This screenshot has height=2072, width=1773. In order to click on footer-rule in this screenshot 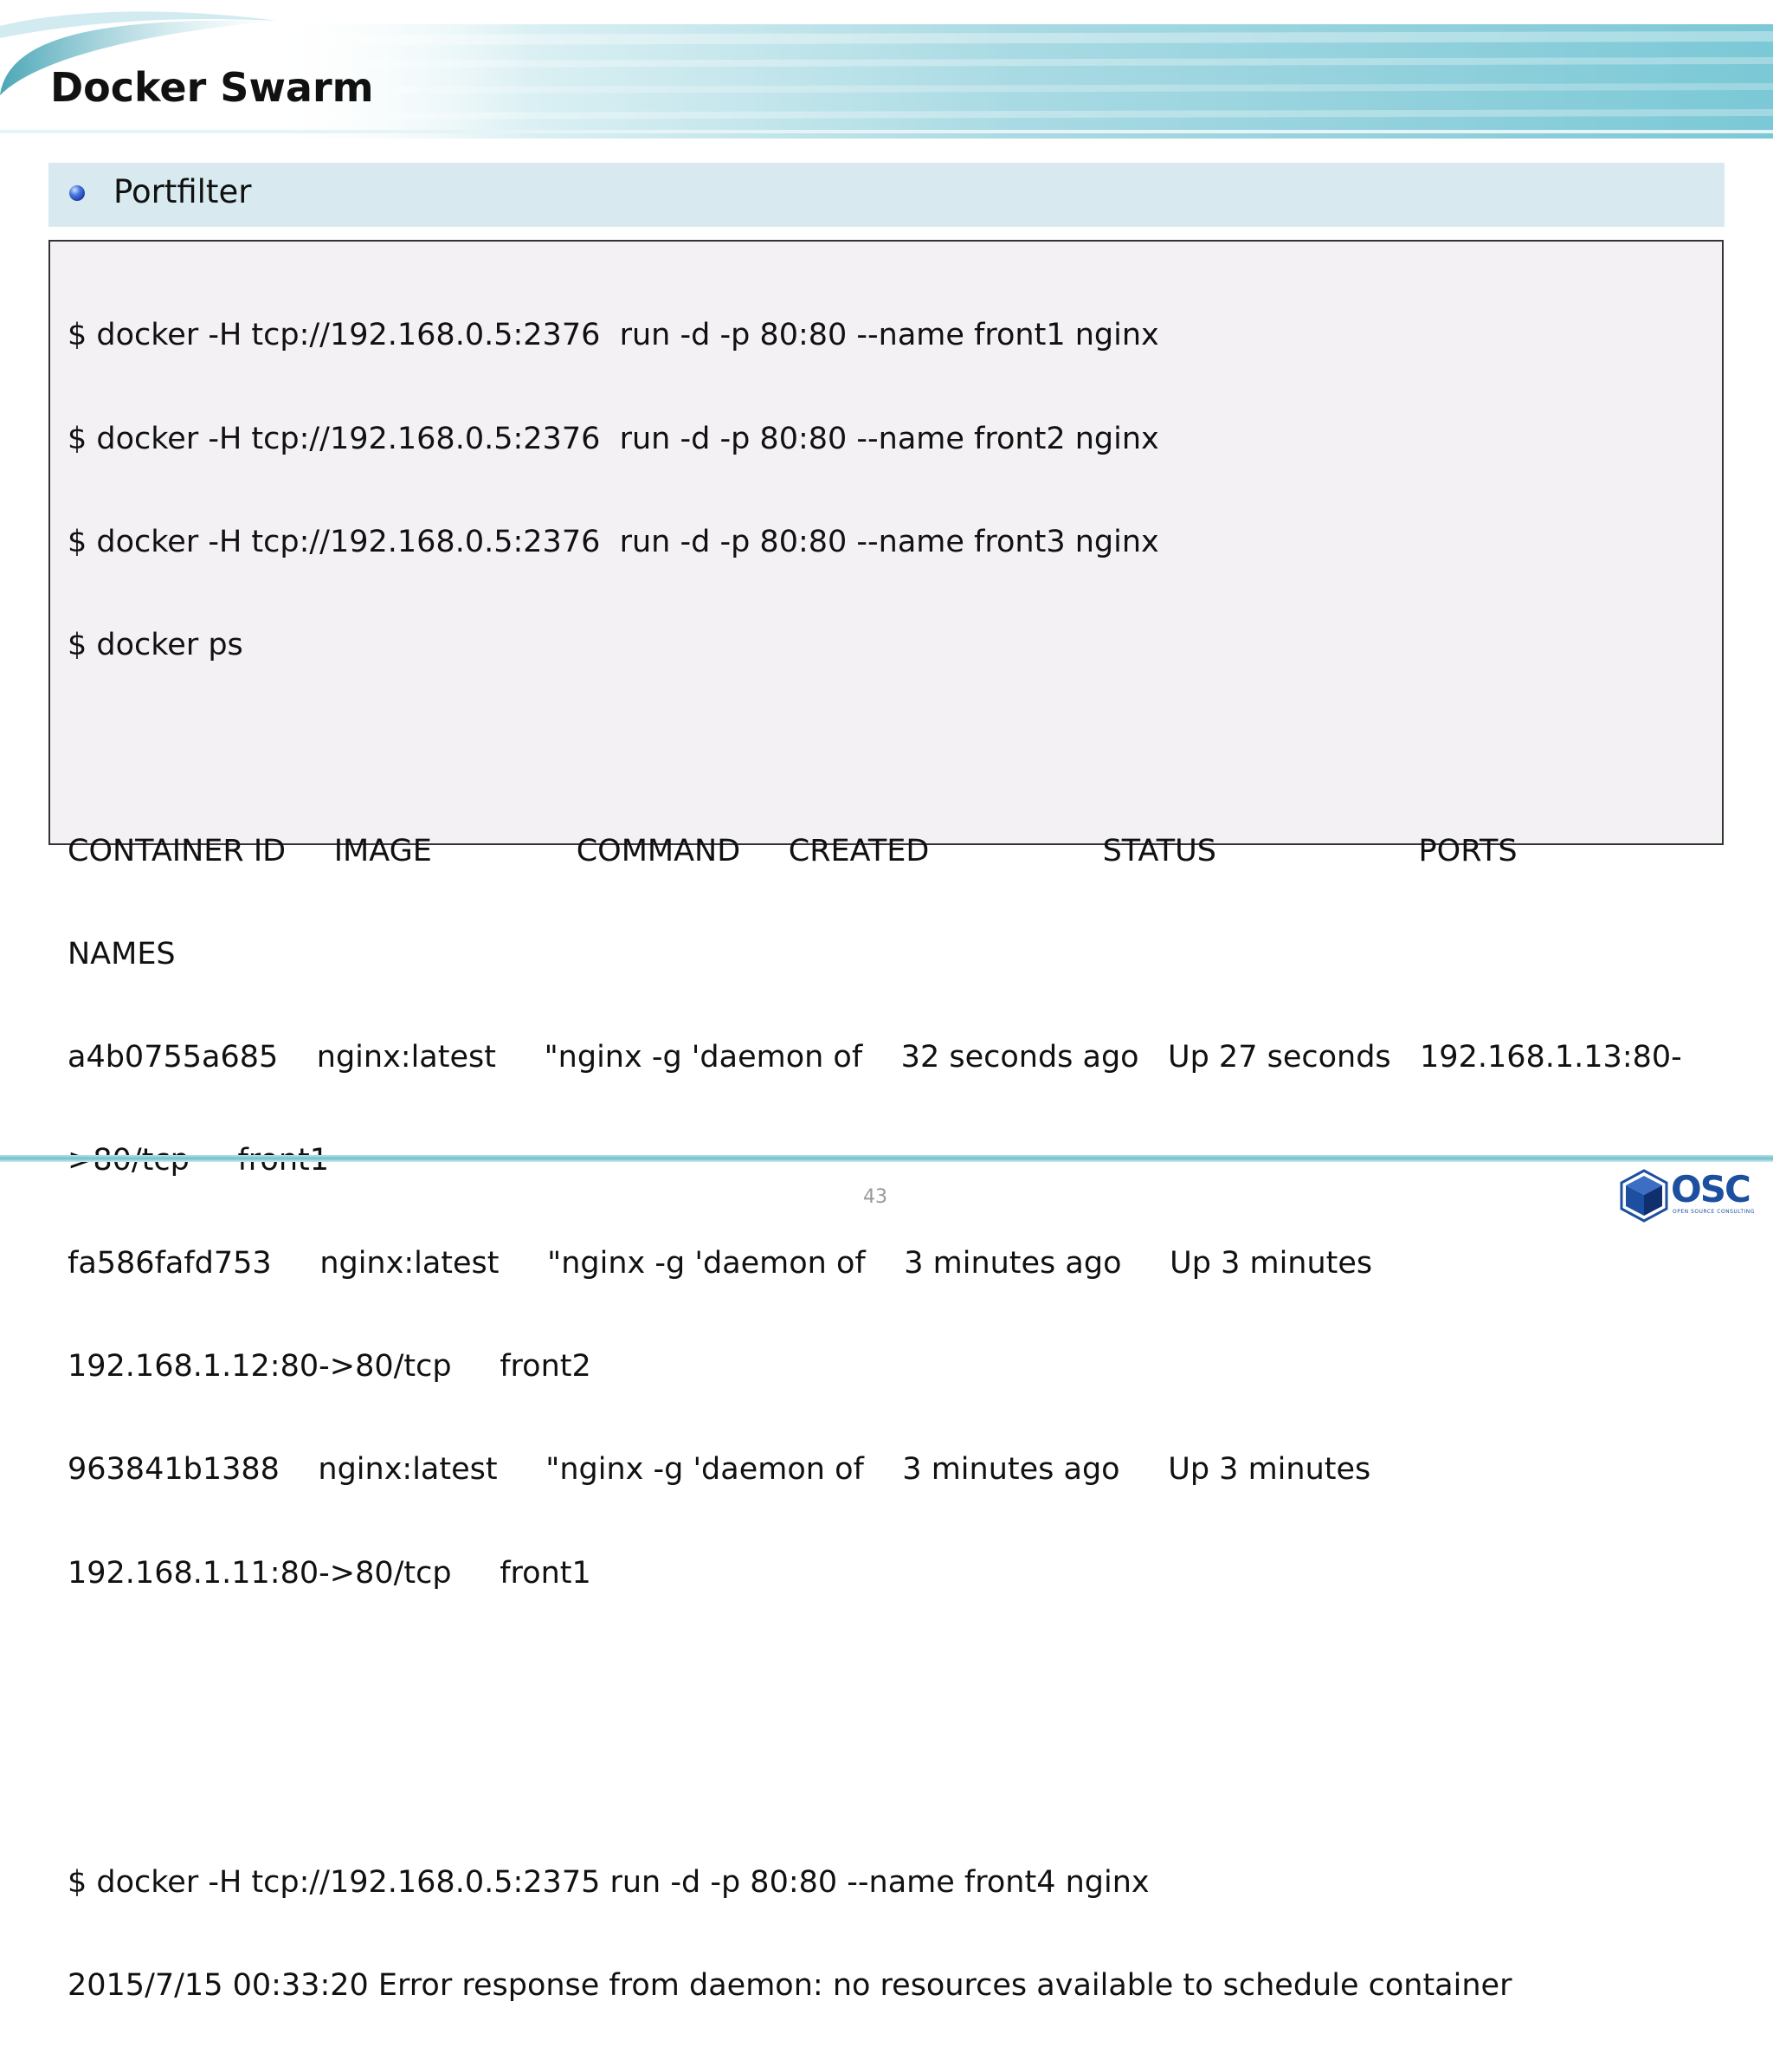, I will do `click(886, 1158)`.